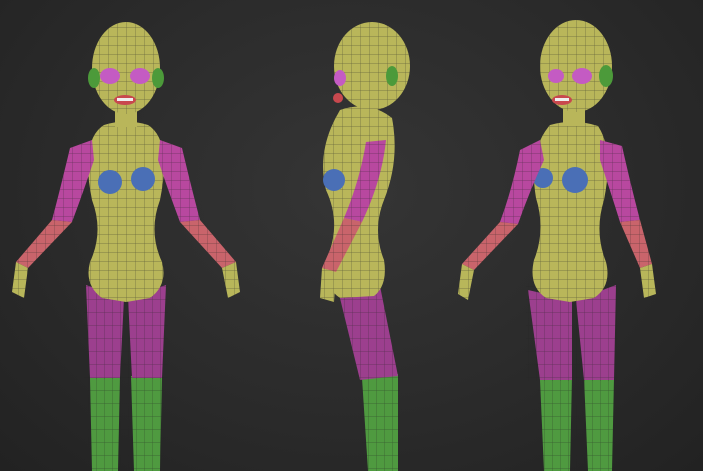 The image size is (703, 471). What do you see at coordinates (94, 78) in the screenshot?
I see `front-left-ear` at bounding box center [94, 78].